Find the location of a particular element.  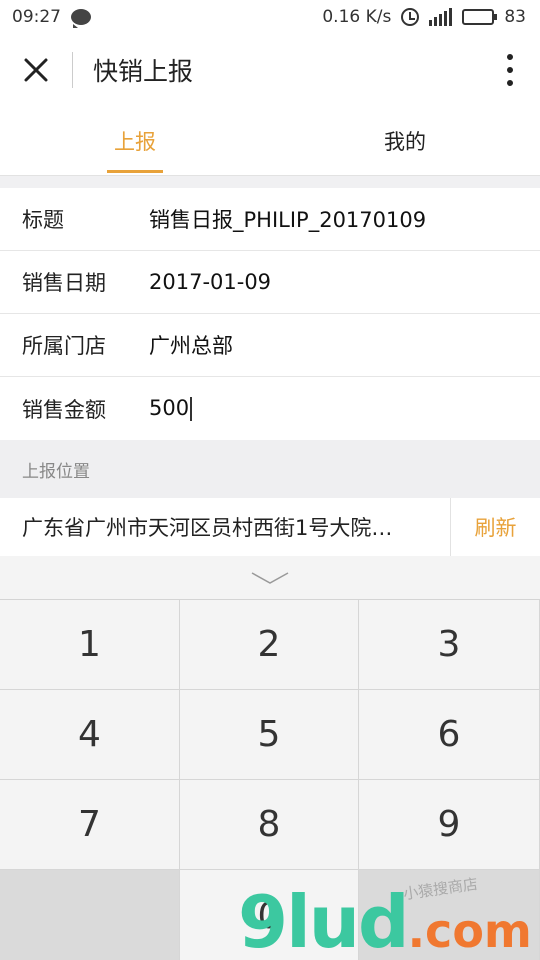

more-vertical-icon is located at coordinates (510, 57).